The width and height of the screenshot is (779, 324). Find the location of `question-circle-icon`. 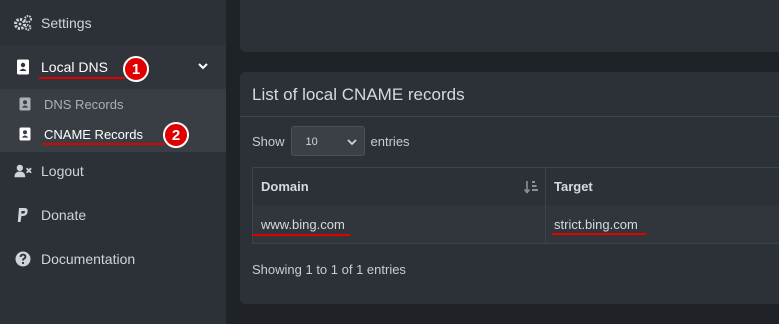

question-circle-icon is located at coordinates (23, 259).